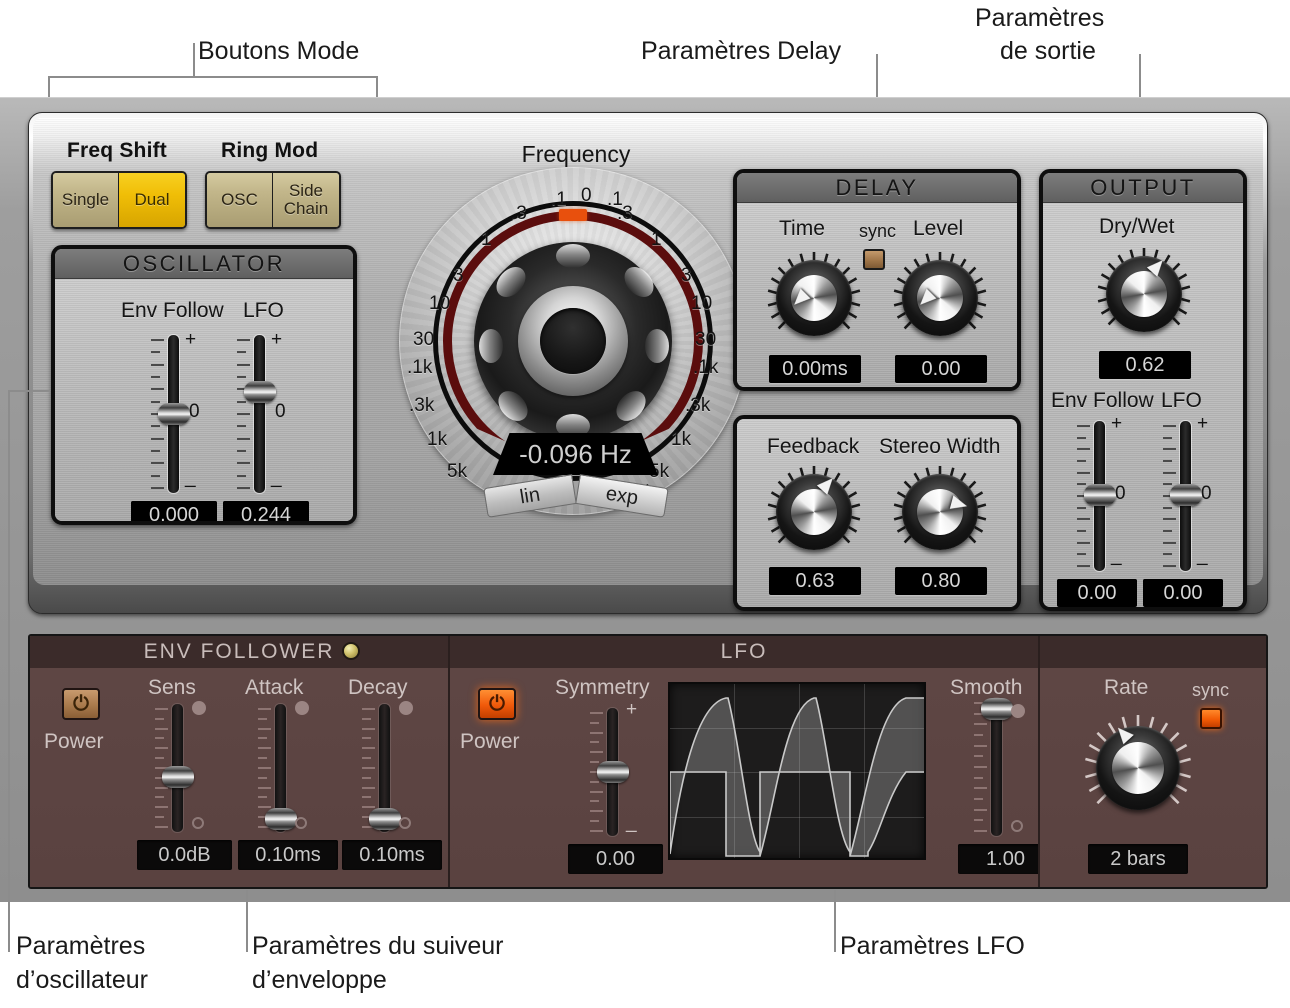  What do you see at coordinates (172, 310) in the screenshot?
I see `oscillator-env-follow-label: Env Follow` at bounding box center [172, 310].